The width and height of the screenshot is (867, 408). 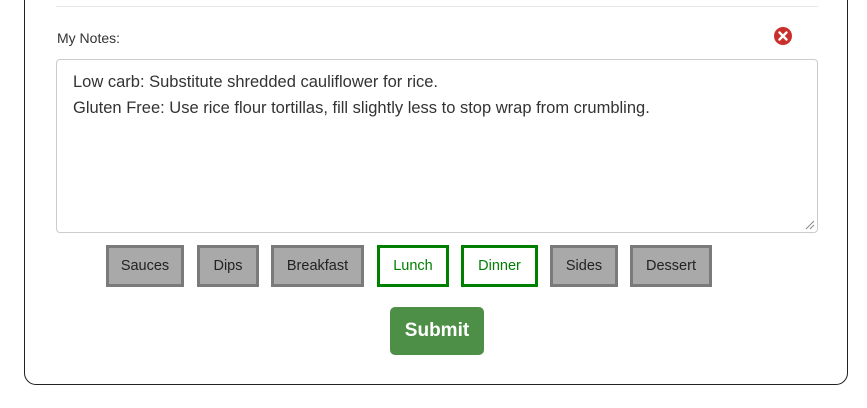 I want to click on tag-breakfast: Breakfast, so click(x=317, y=266).